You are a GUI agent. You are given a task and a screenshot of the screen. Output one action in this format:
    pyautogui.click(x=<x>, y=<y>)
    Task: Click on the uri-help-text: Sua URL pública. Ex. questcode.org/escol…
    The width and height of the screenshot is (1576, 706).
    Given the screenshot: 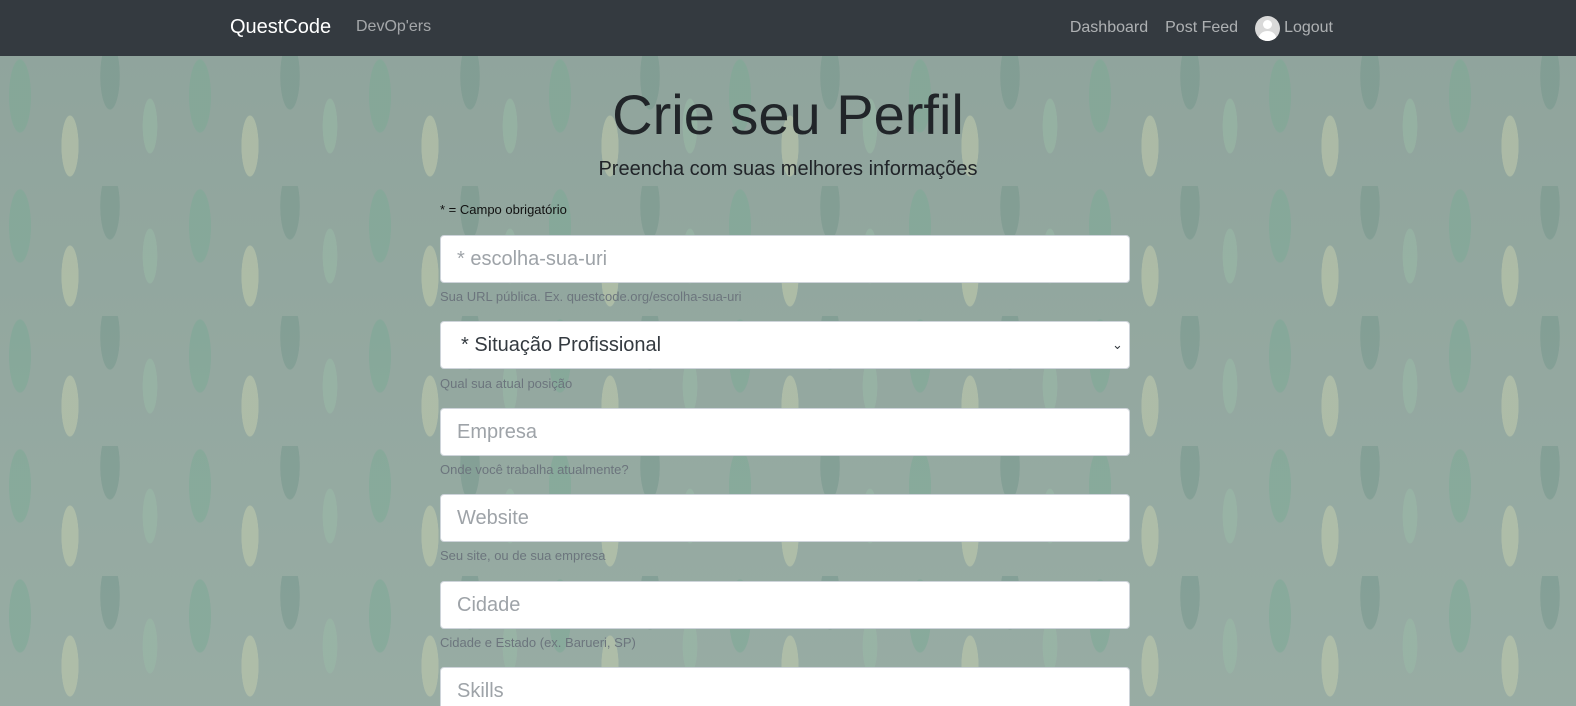 What is the action you would take?
    pyautogui.click(x=591, y=296)
    